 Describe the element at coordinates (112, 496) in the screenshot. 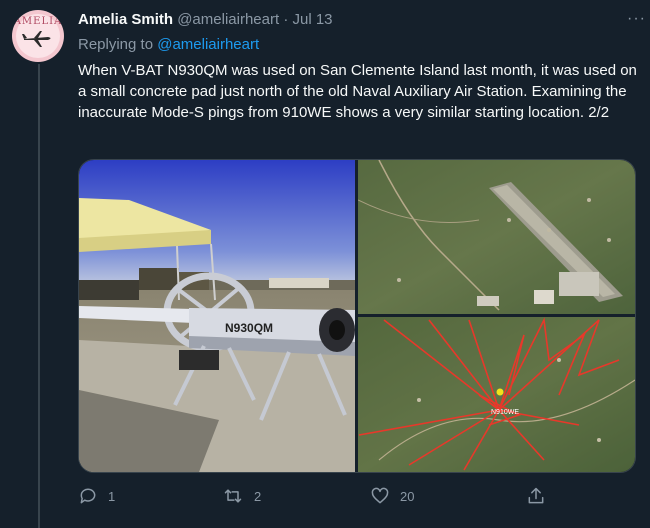

I see `reply-count: 1` at that location.